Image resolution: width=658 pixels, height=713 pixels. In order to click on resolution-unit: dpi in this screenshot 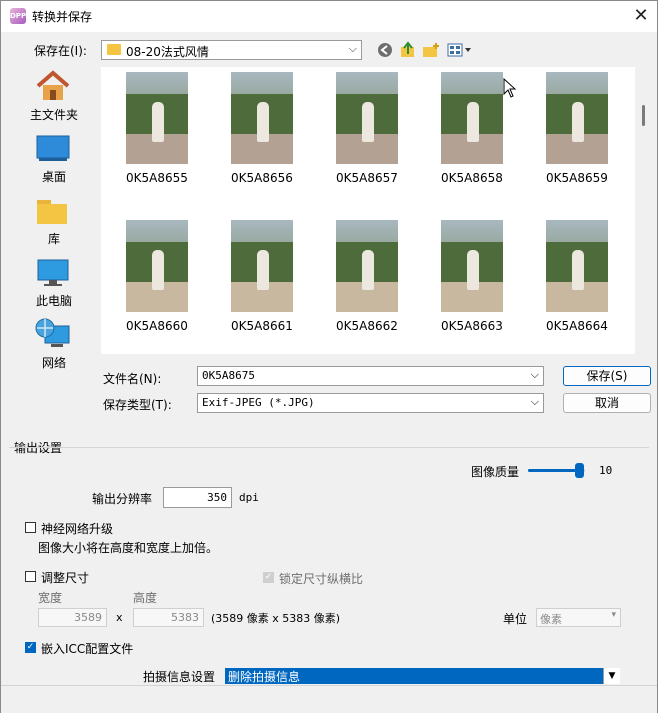, I will do `click(249, 497)`.